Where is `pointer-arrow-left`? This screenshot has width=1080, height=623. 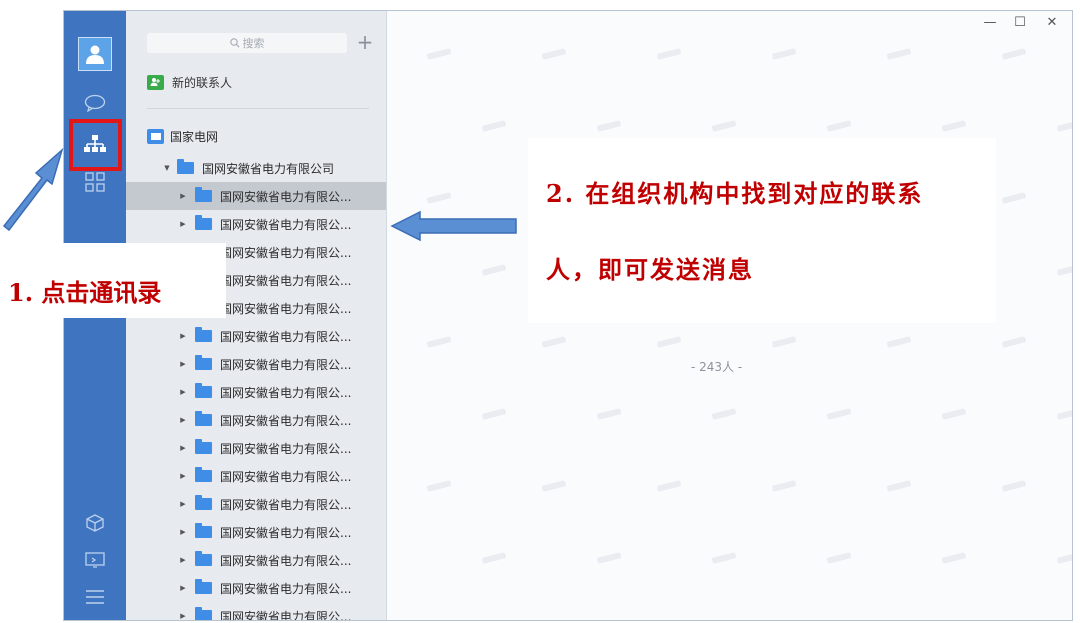
pointer-arrow-left is located at coordinates (453, 226).